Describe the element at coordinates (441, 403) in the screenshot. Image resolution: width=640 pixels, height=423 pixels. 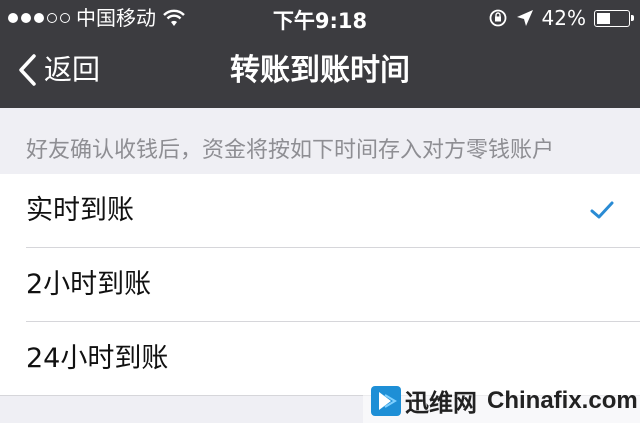
I see `watermark-cn: 迅维网` at that location.